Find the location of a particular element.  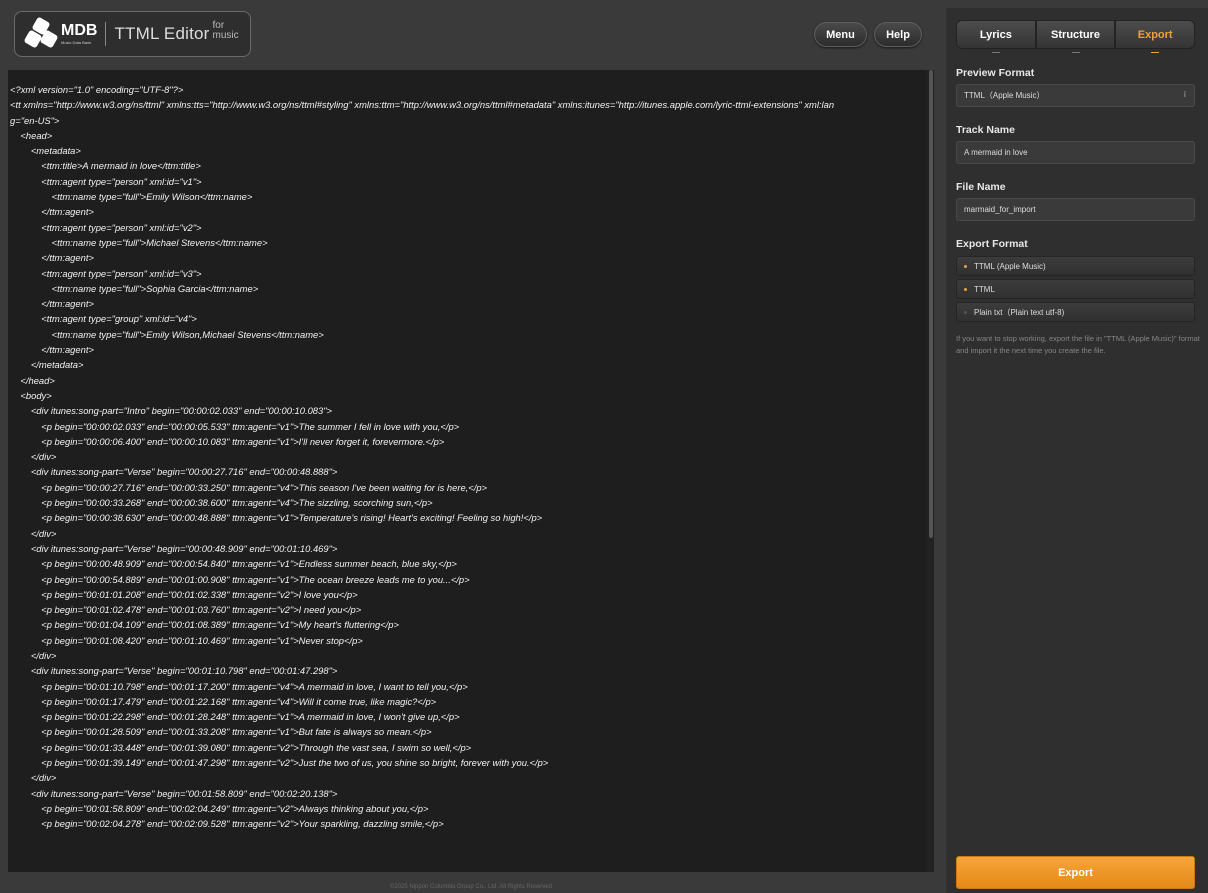

menu-button: Menu is located at coordinates (840, 34).